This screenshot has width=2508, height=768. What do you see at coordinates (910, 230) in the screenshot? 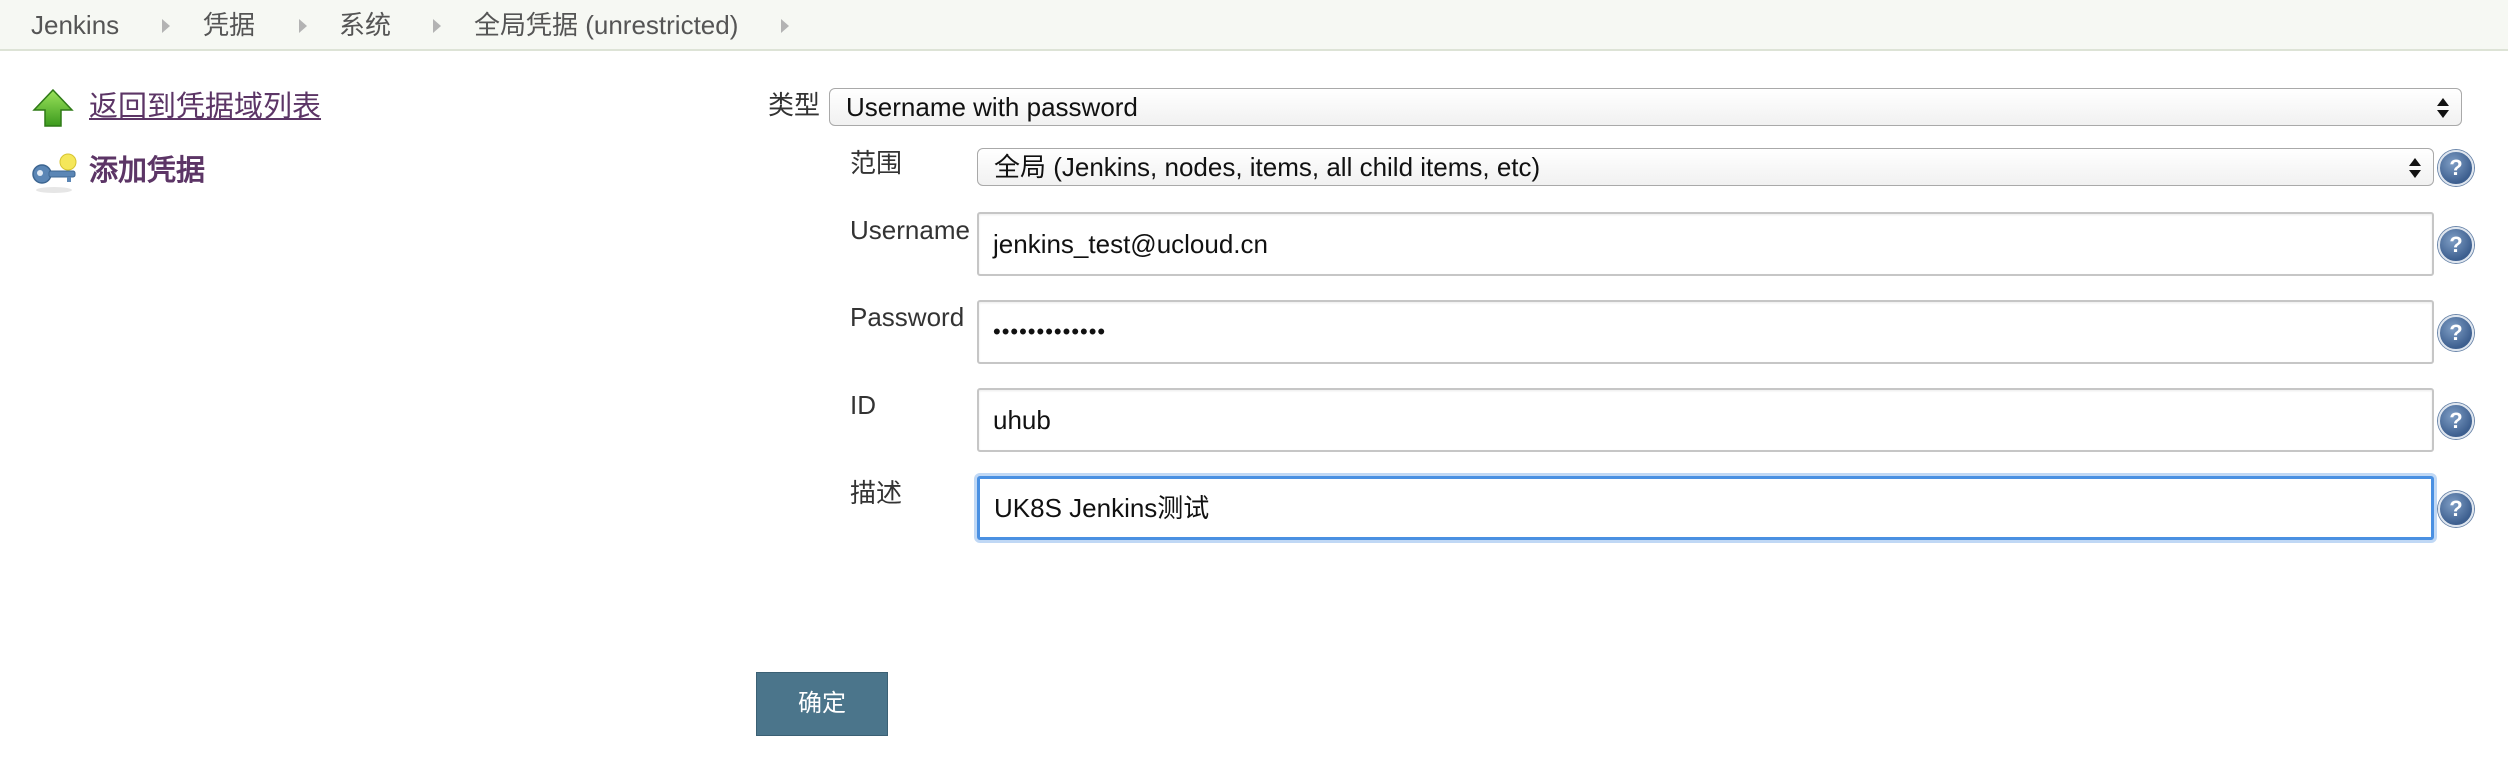
I see `username-label: Username` at bounding box center [910, 230].